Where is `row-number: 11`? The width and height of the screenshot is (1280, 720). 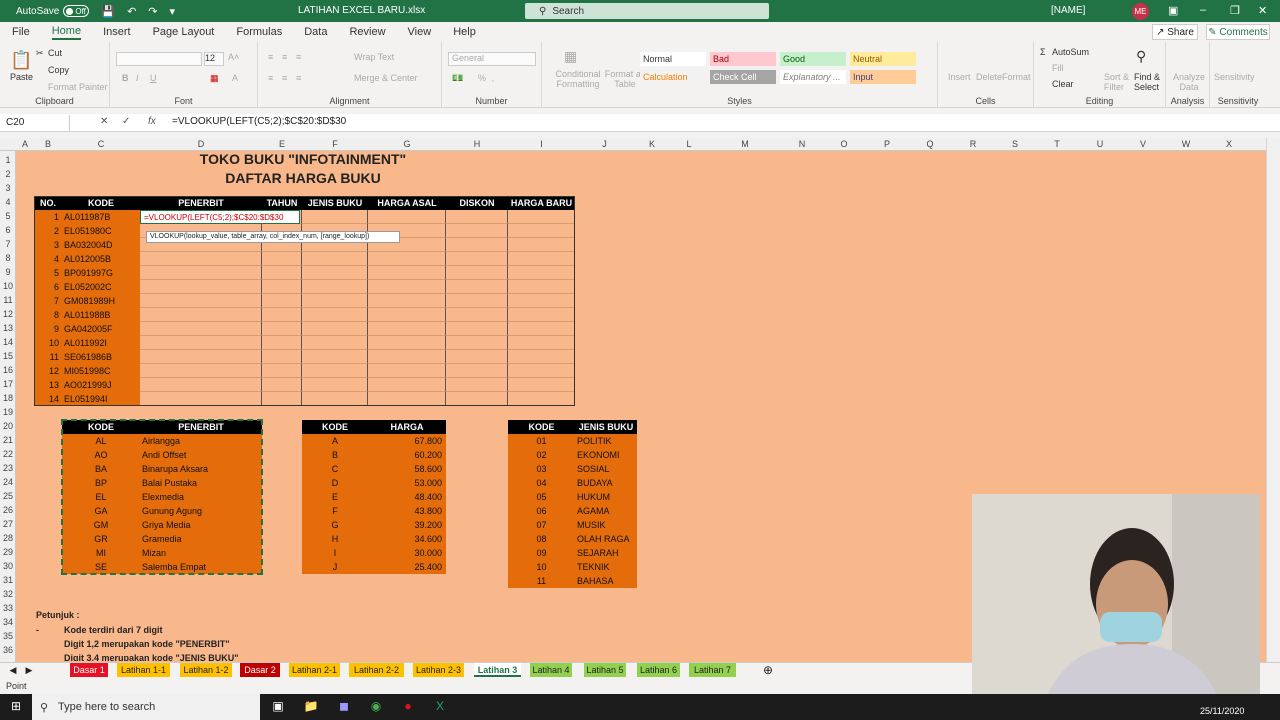 row-number: 11 is located at coordinates (48, 357).